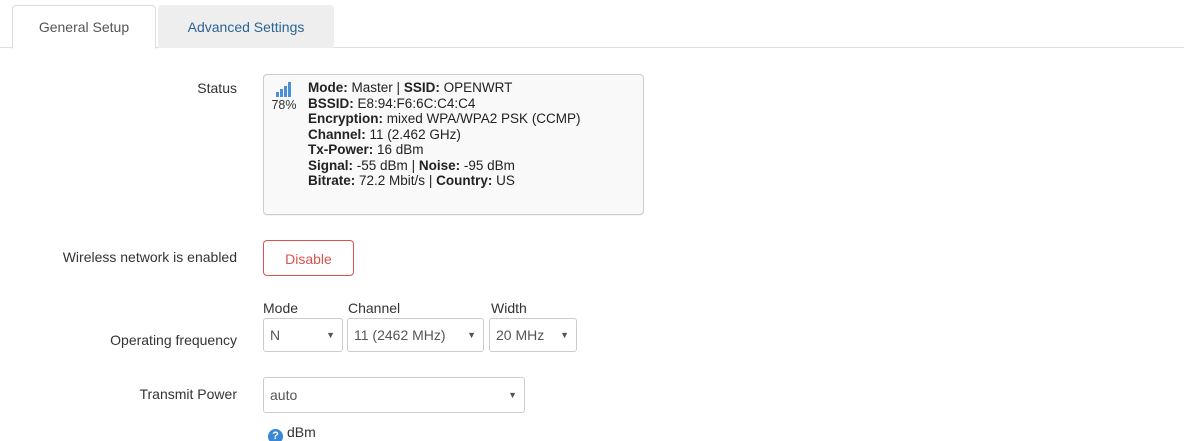 The height and width of the screenshot is (441, 1184). Describe the element at coordinates (284, 105) in the screenshot. I see `signal-percent: 78%` at that location.